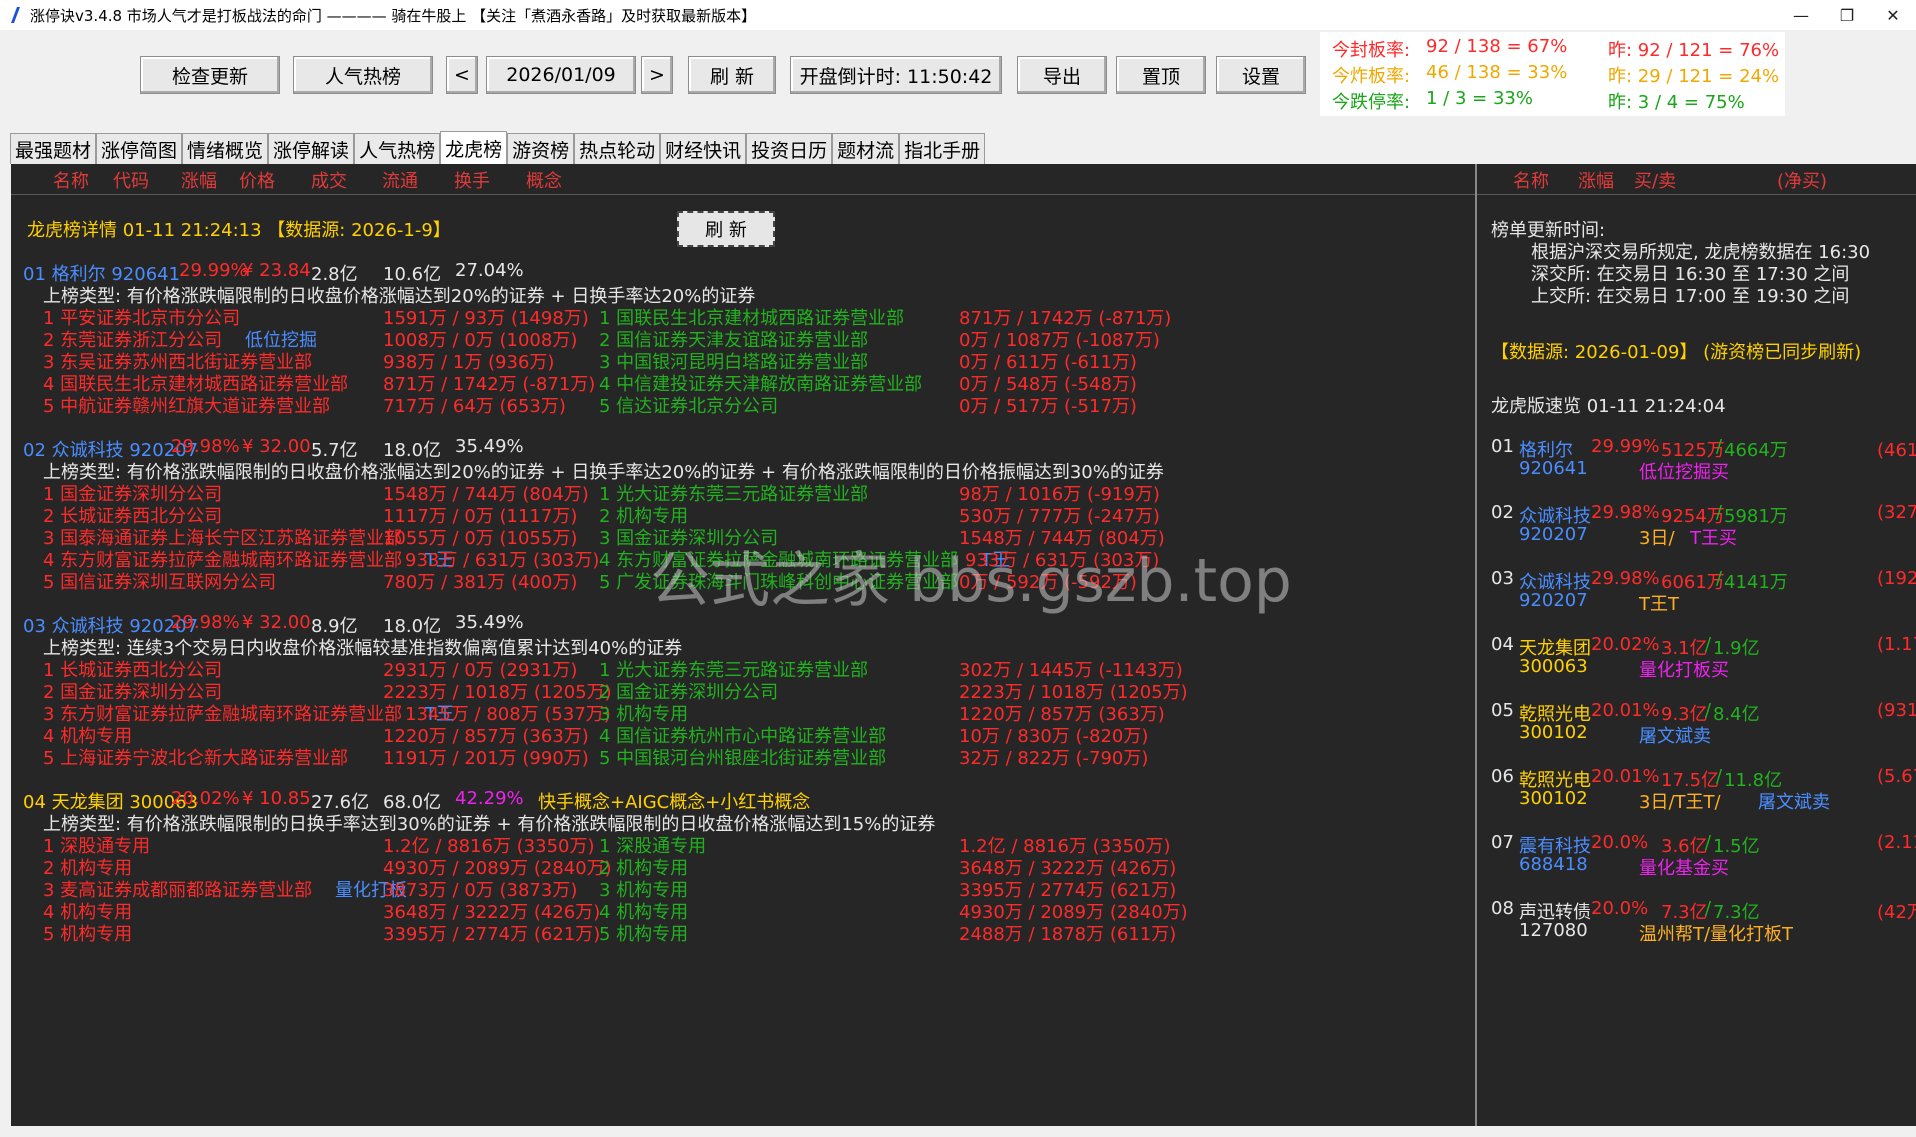 Image resolution: width=1916 pixels, height=1137 pixels. I want to click on tab-8: 财经快讯, so click(703, 148).